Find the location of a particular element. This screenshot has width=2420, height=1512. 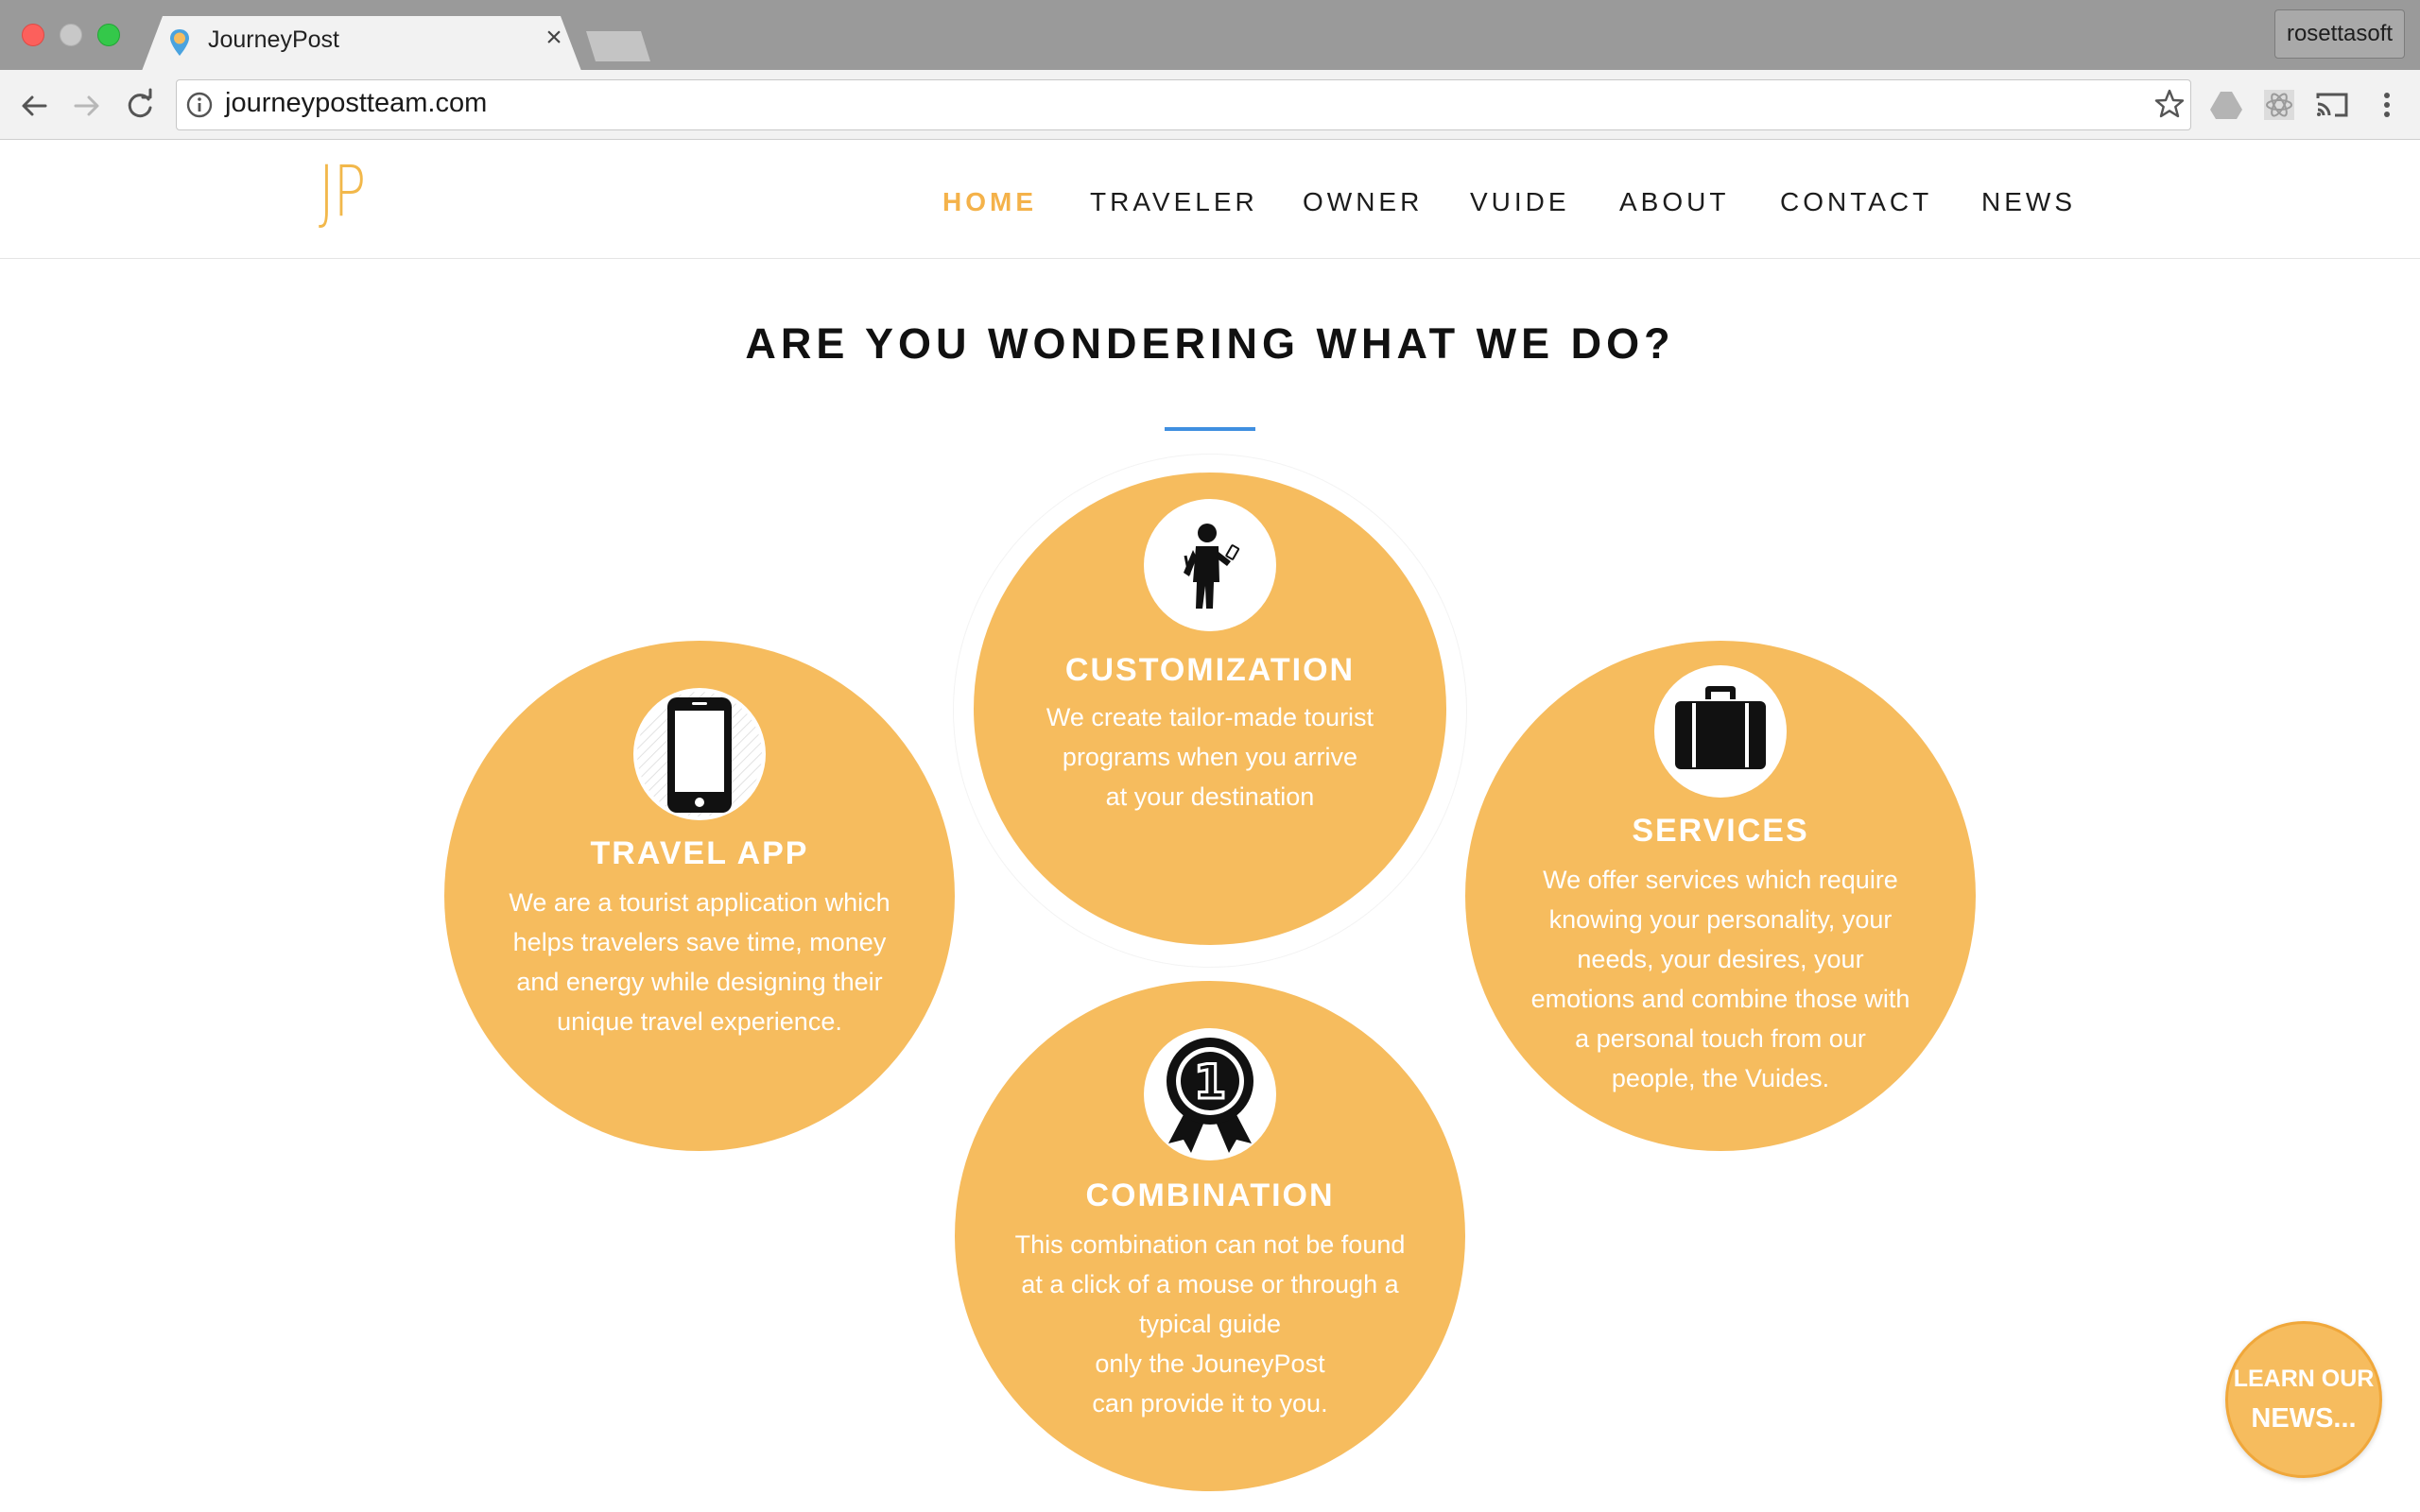

services-title: SERVICES is located at coordinates (1720, 831).